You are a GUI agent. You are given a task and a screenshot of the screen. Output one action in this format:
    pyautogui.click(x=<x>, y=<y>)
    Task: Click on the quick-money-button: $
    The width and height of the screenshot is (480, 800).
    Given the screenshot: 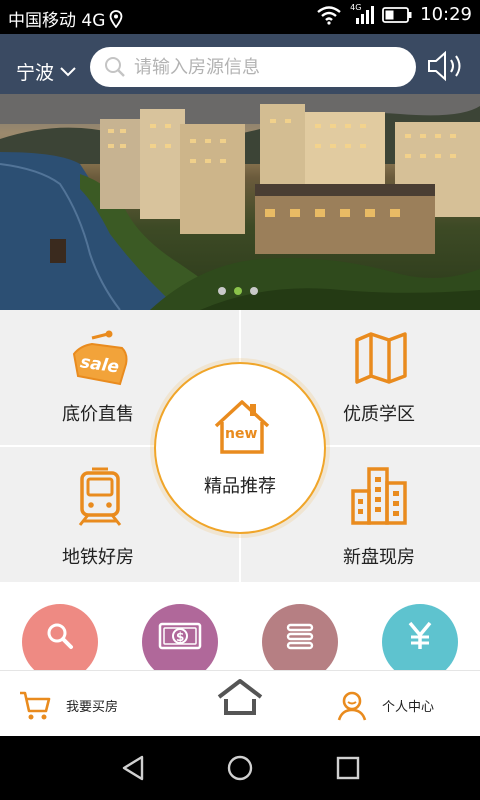 What is the action you would take?
    pyautogui.click(x=180, y=637)
    